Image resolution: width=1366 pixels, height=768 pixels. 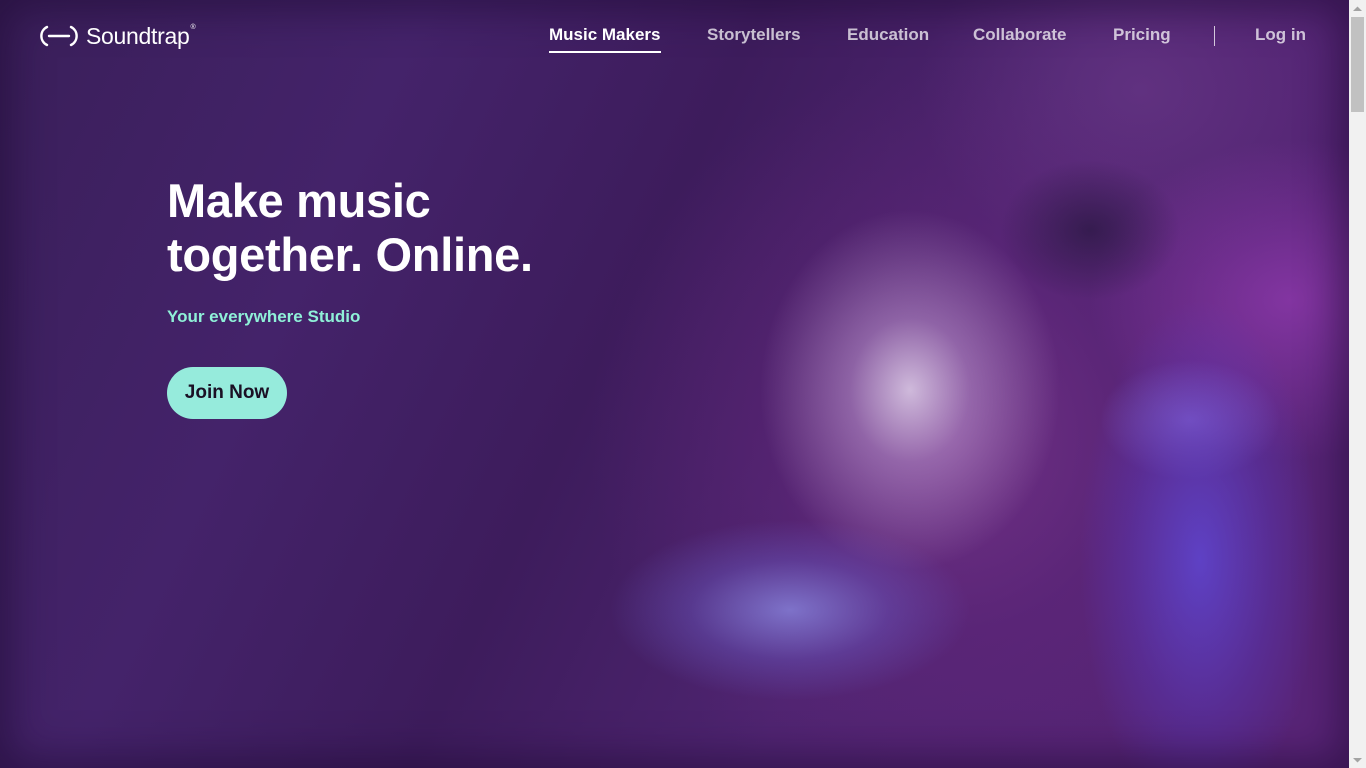 I want to click on logo-text: Soundtrap, so click(x=138, y=36).